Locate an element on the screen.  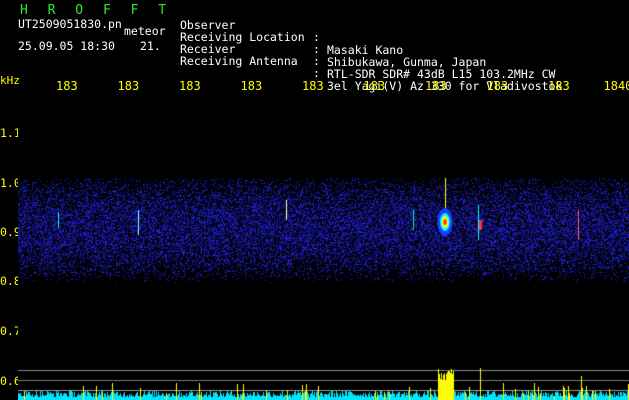
freq-unit-label: kHz is located at coordinates (10, 80).